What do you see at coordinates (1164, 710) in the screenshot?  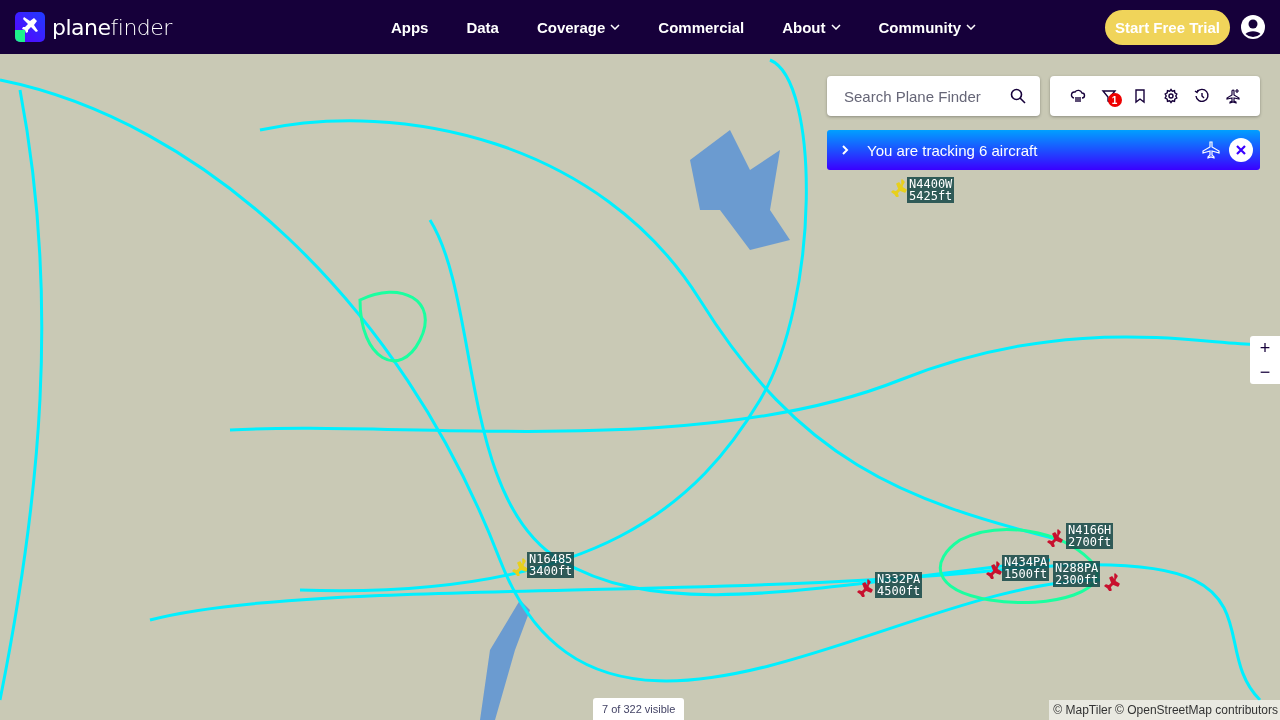 I see `map-attribution: © MapTiler © OpenStreetMap contributors` at bounding box center [1164, 710].